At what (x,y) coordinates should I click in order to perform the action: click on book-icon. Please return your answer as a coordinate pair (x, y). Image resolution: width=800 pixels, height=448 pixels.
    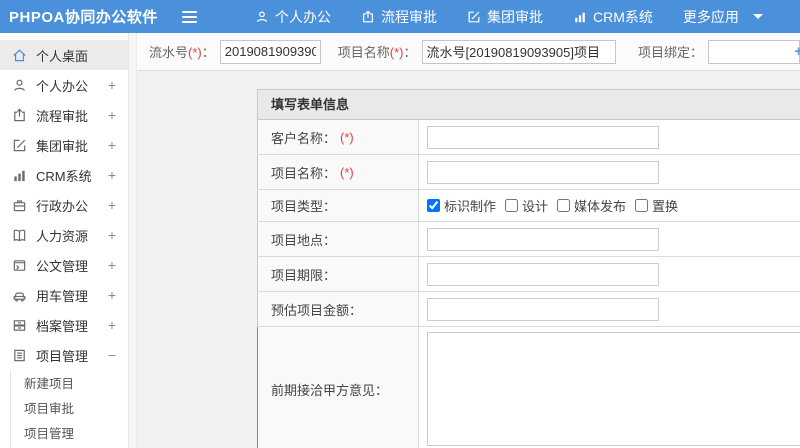
    Looking at the image, I should click on (19, 235).